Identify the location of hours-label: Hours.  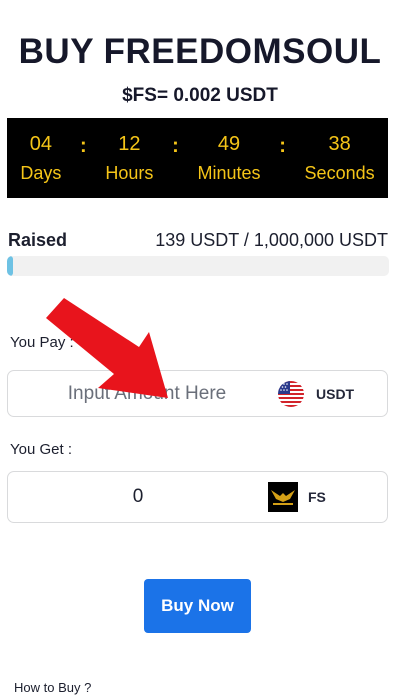
(129, 173).